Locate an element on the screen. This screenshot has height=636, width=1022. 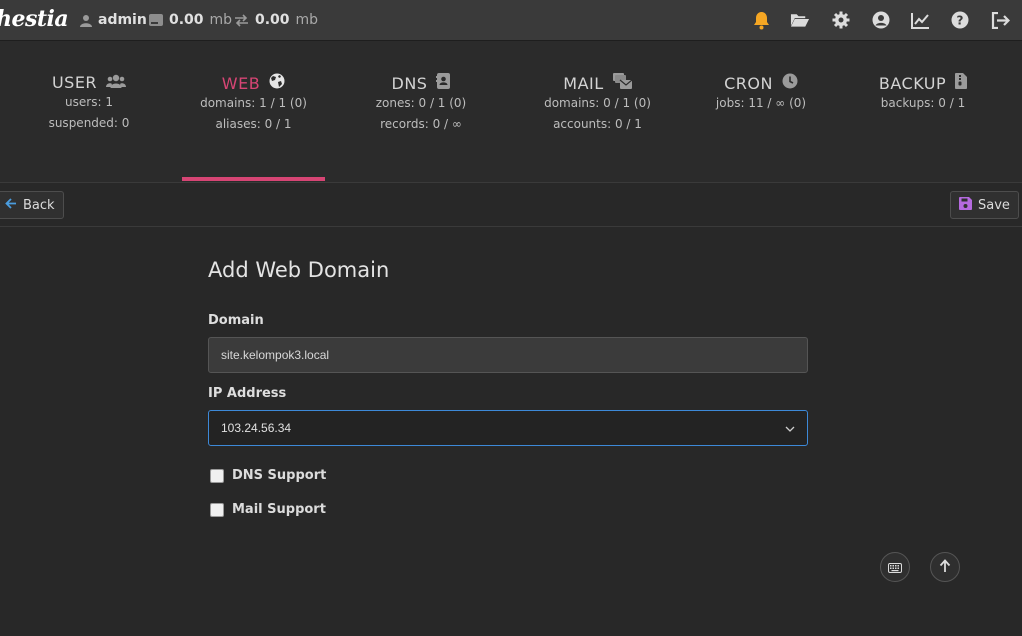
arrow-up-icon is located at coordinates (945, 567).